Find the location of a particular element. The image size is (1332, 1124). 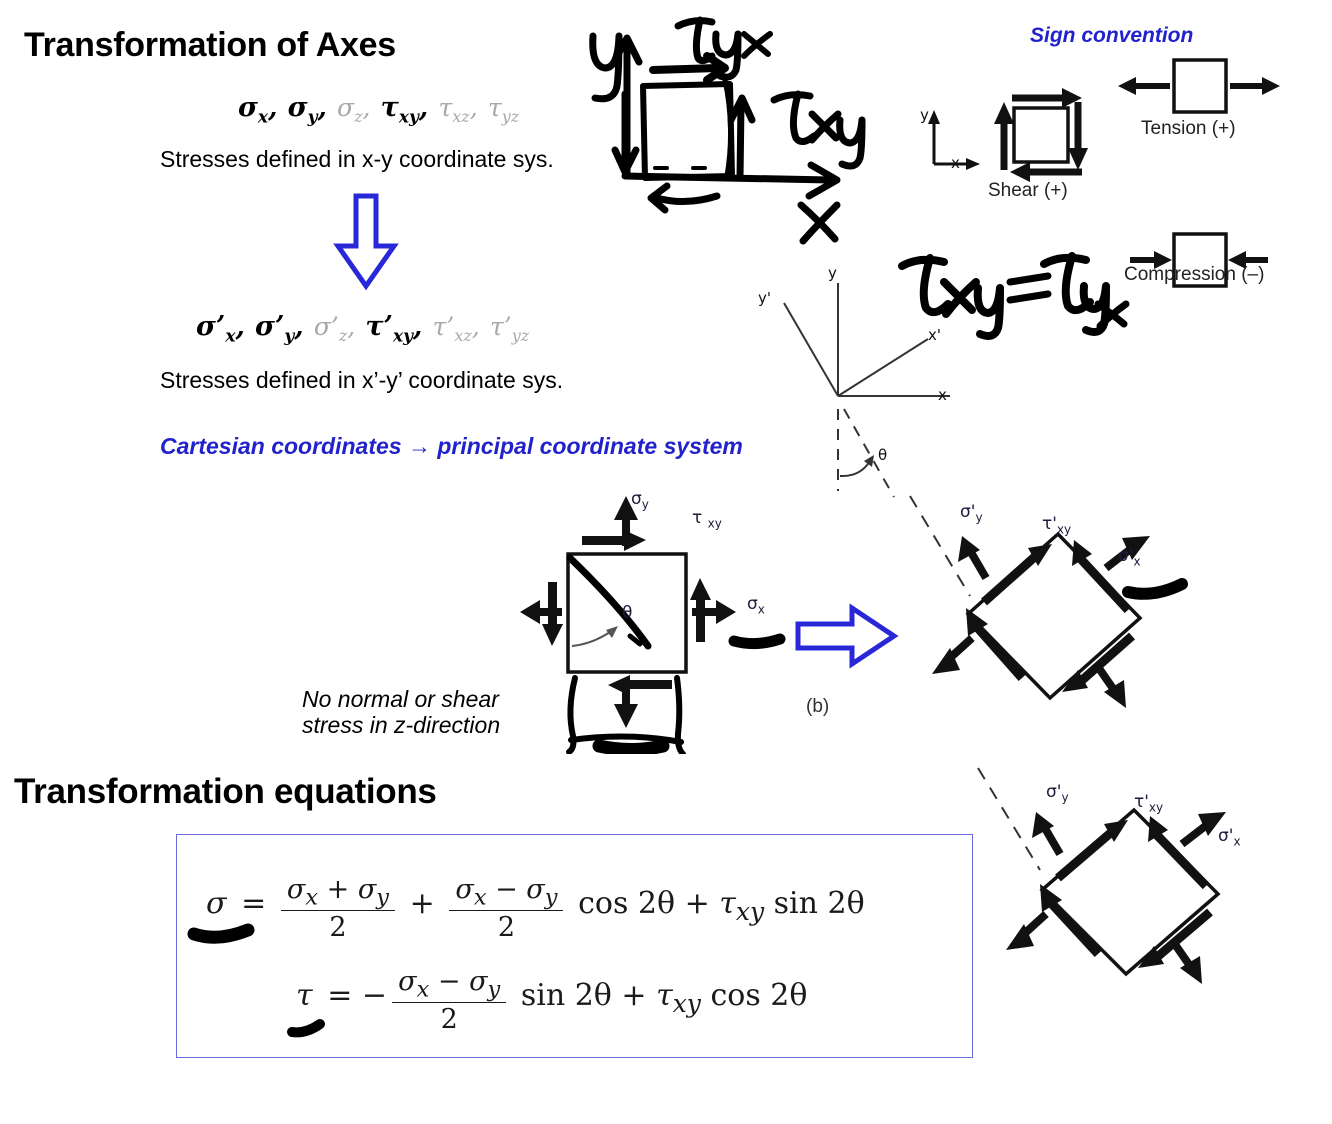

sigma-x-prime-label: σ'x is located at coordinates (1129, 557).